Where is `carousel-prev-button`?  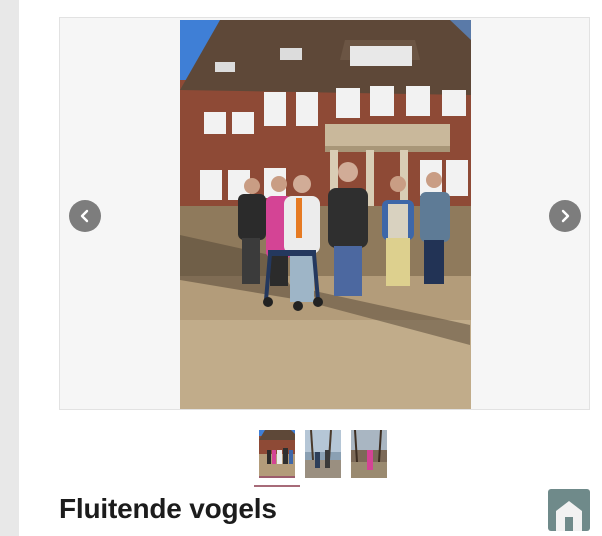
carousel-prev-button is located at coordinates (85, 216).